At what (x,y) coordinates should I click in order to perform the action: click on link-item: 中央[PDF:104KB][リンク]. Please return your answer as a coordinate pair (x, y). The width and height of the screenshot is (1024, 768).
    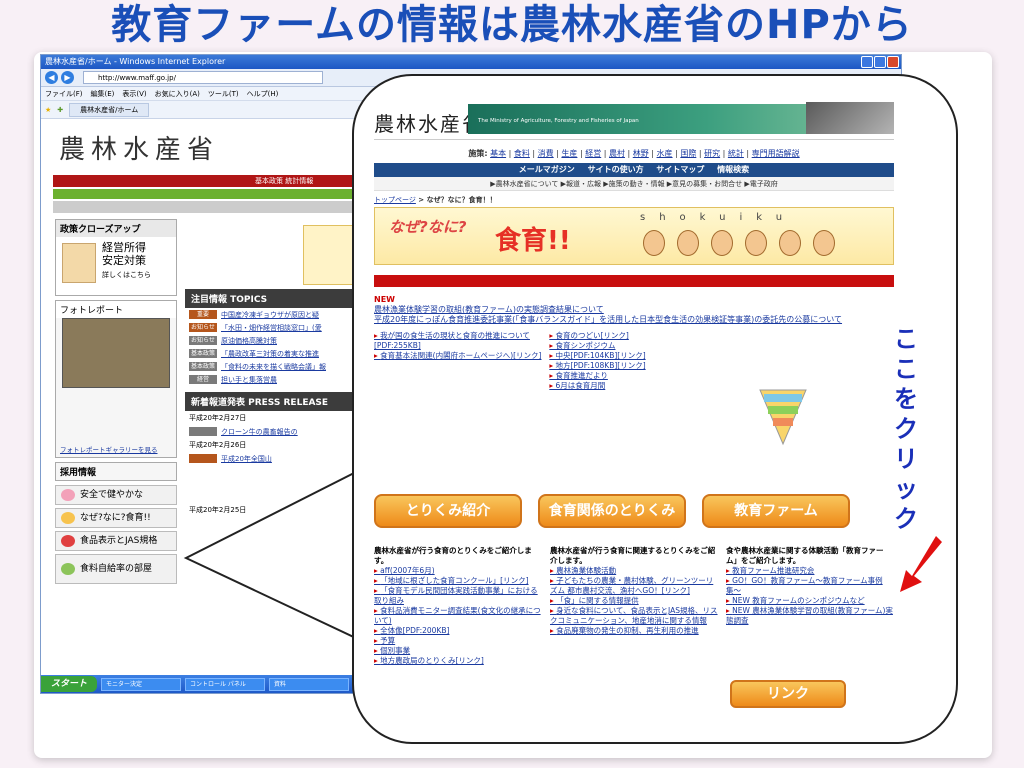
    Looking at the image, I should click on (633, 356).